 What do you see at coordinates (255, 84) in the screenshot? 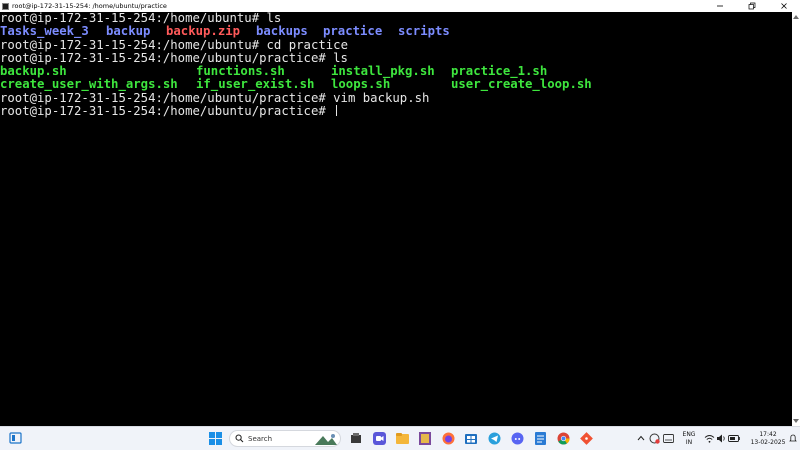
I see `script-entry: if_user_exist.sh` at bounding box center [255, 84].